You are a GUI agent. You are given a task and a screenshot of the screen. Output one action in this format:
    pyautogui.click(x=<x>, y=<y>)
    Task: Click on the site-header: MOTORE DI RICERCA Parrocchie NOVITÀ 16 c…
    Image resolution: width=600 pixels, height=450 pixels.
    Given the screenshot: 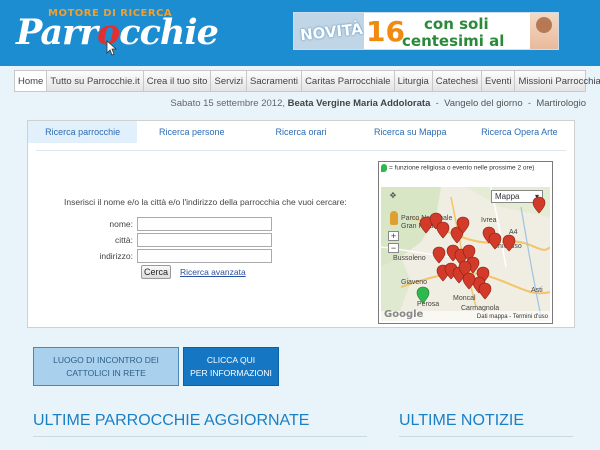 What is the action you would take?
    pyautogui.click(x=300, y=33)
    